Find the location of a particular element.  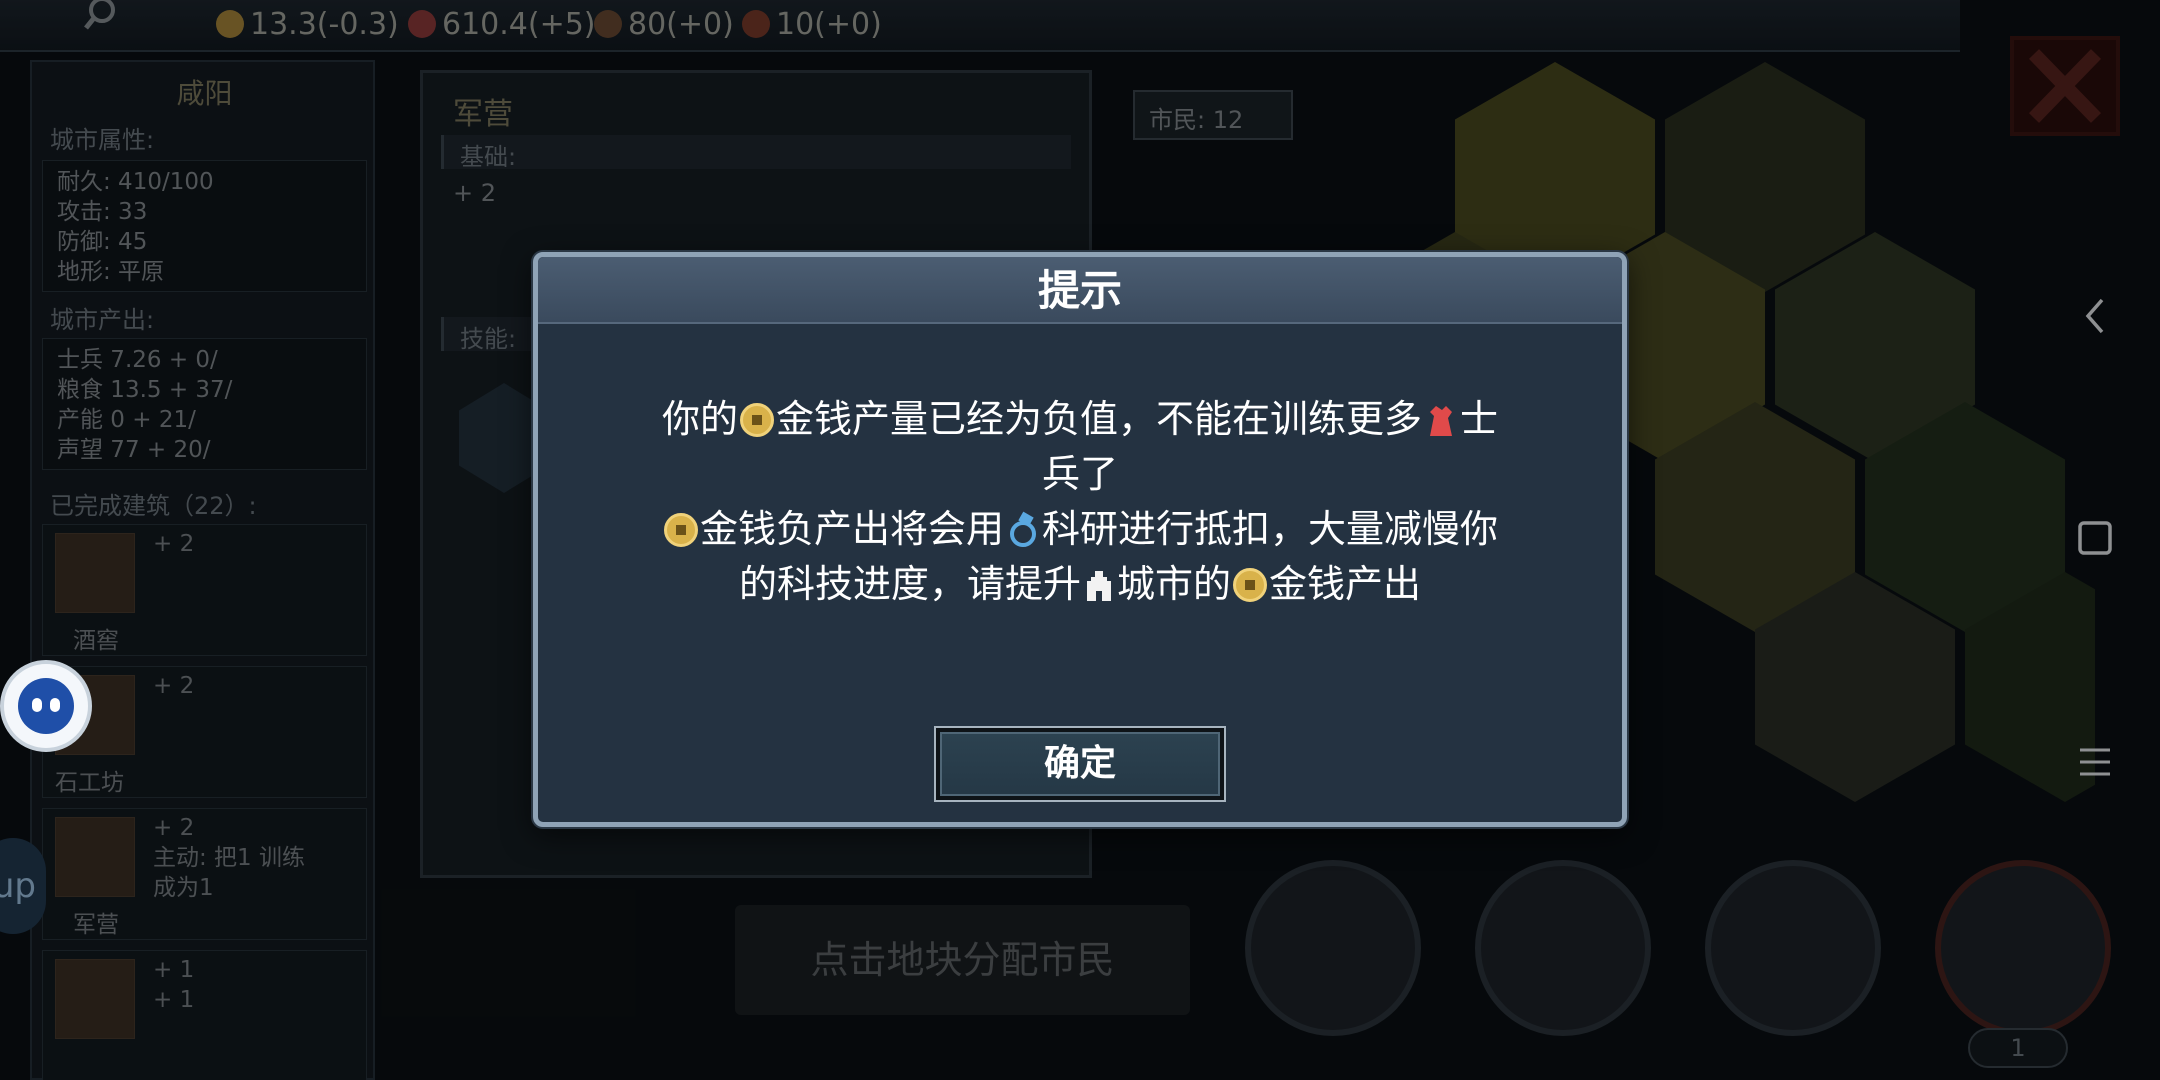

message-text: 的科技进度，请提升 is located at coordinates (909, 584).